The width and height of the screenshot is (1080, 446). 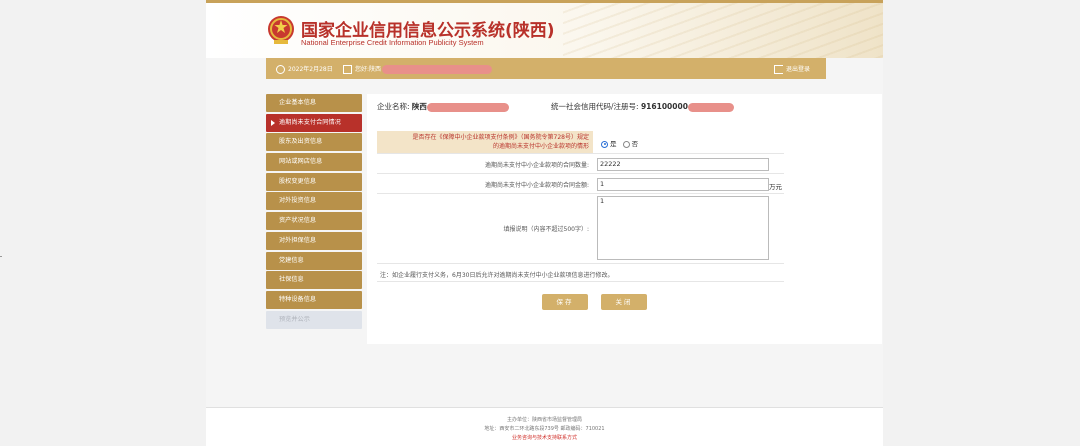 What do you see at coordinates (314, 240) in the screenshot?
I see `sidebar-item-guarantees: 对外担保信息` at bounding box center [314, 240].